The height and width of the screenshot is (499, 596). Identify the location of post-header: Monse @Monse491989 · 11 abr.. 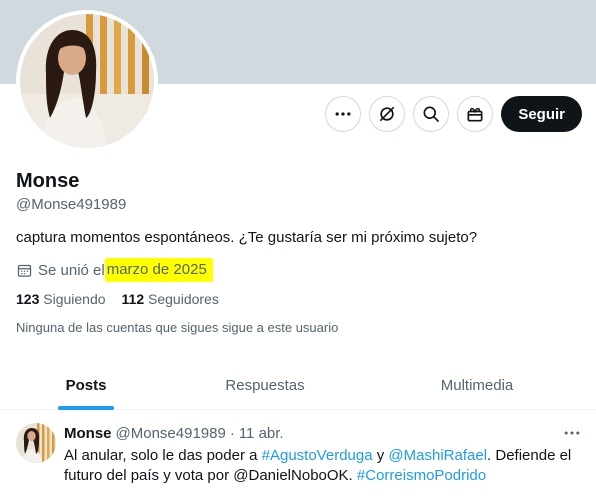
(174, 433).